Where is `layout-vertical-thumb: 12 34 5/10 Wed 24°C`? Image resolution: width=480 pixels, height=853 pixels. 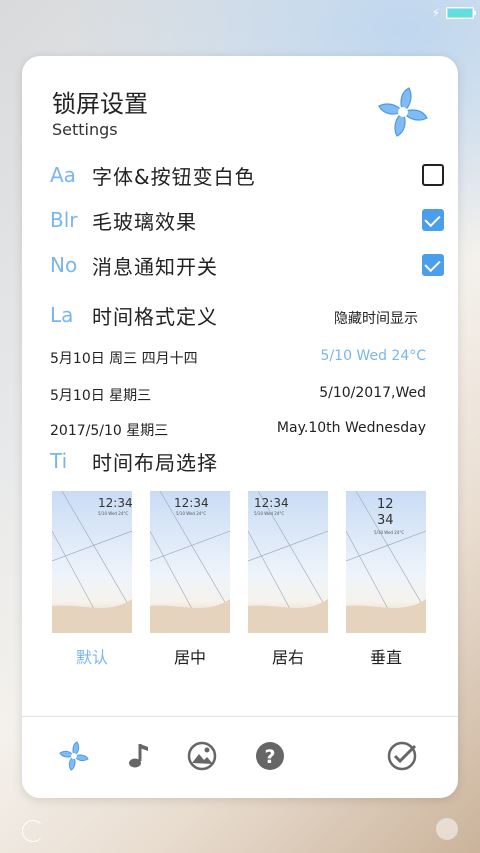
layout-vertical-thumb: 12 34 5/10 Wed 24°C is located at coordinates (386, 562).